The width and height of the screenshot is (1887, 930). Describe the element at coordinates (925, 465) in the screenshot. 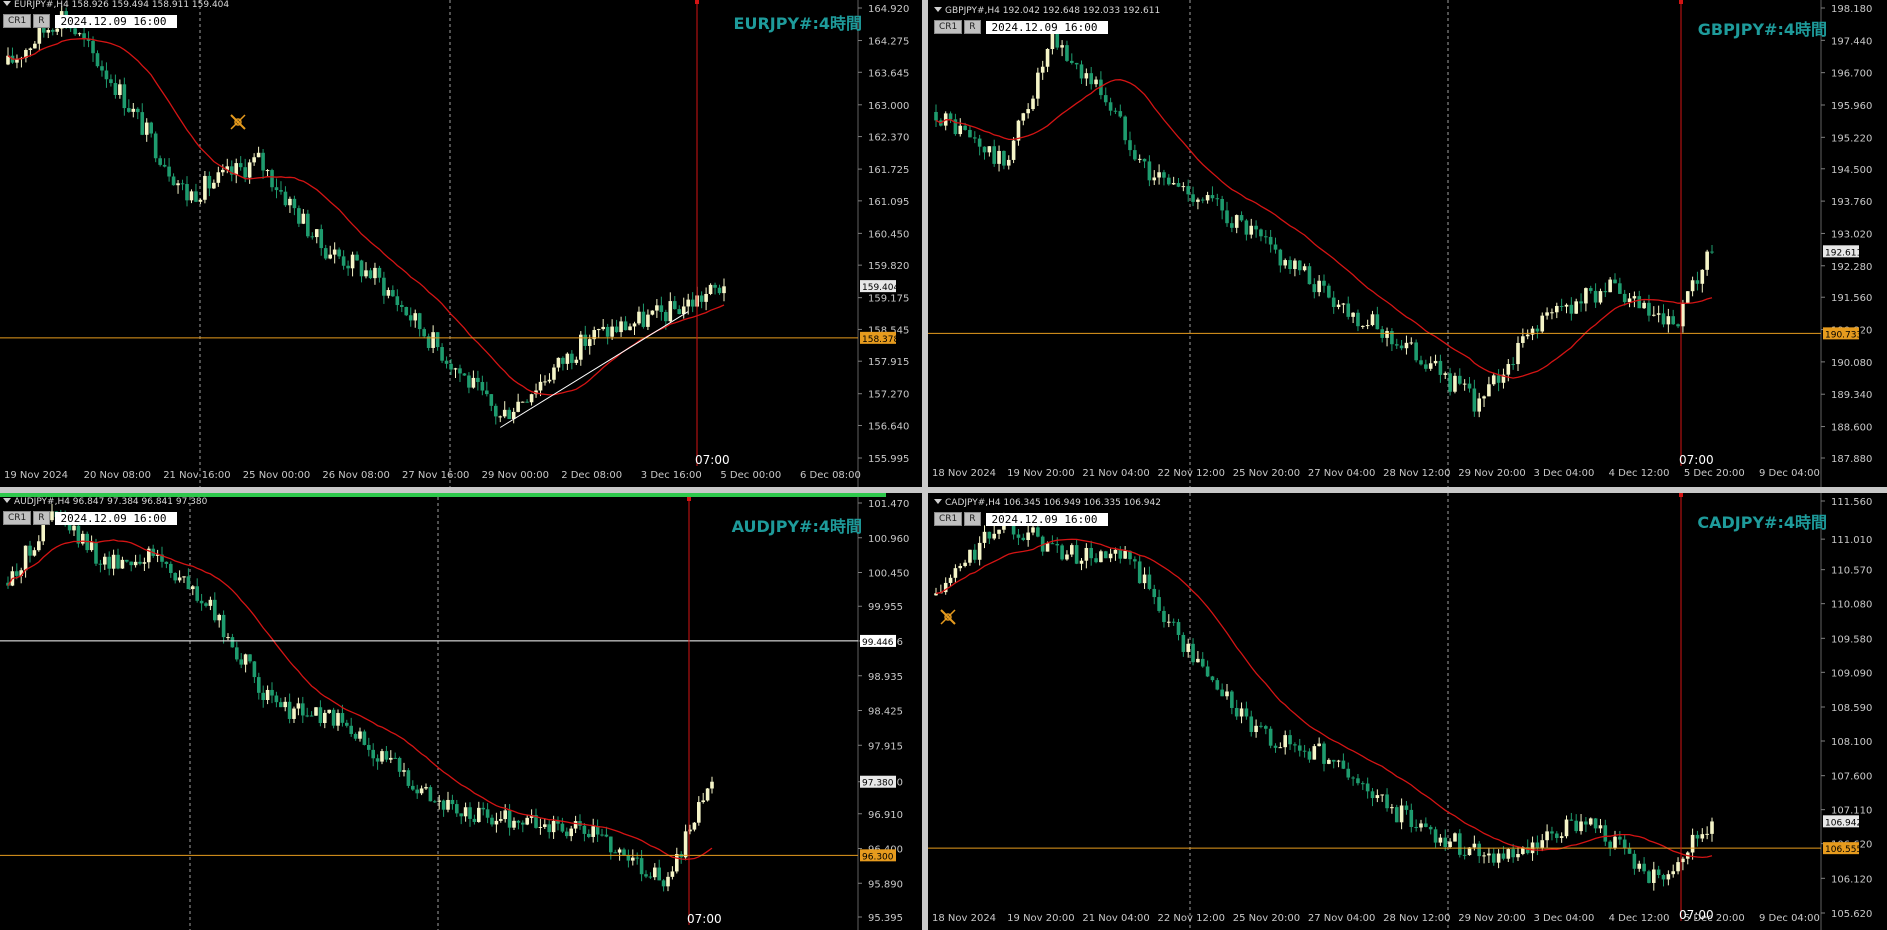

I see `vertical-splitter` at that location.